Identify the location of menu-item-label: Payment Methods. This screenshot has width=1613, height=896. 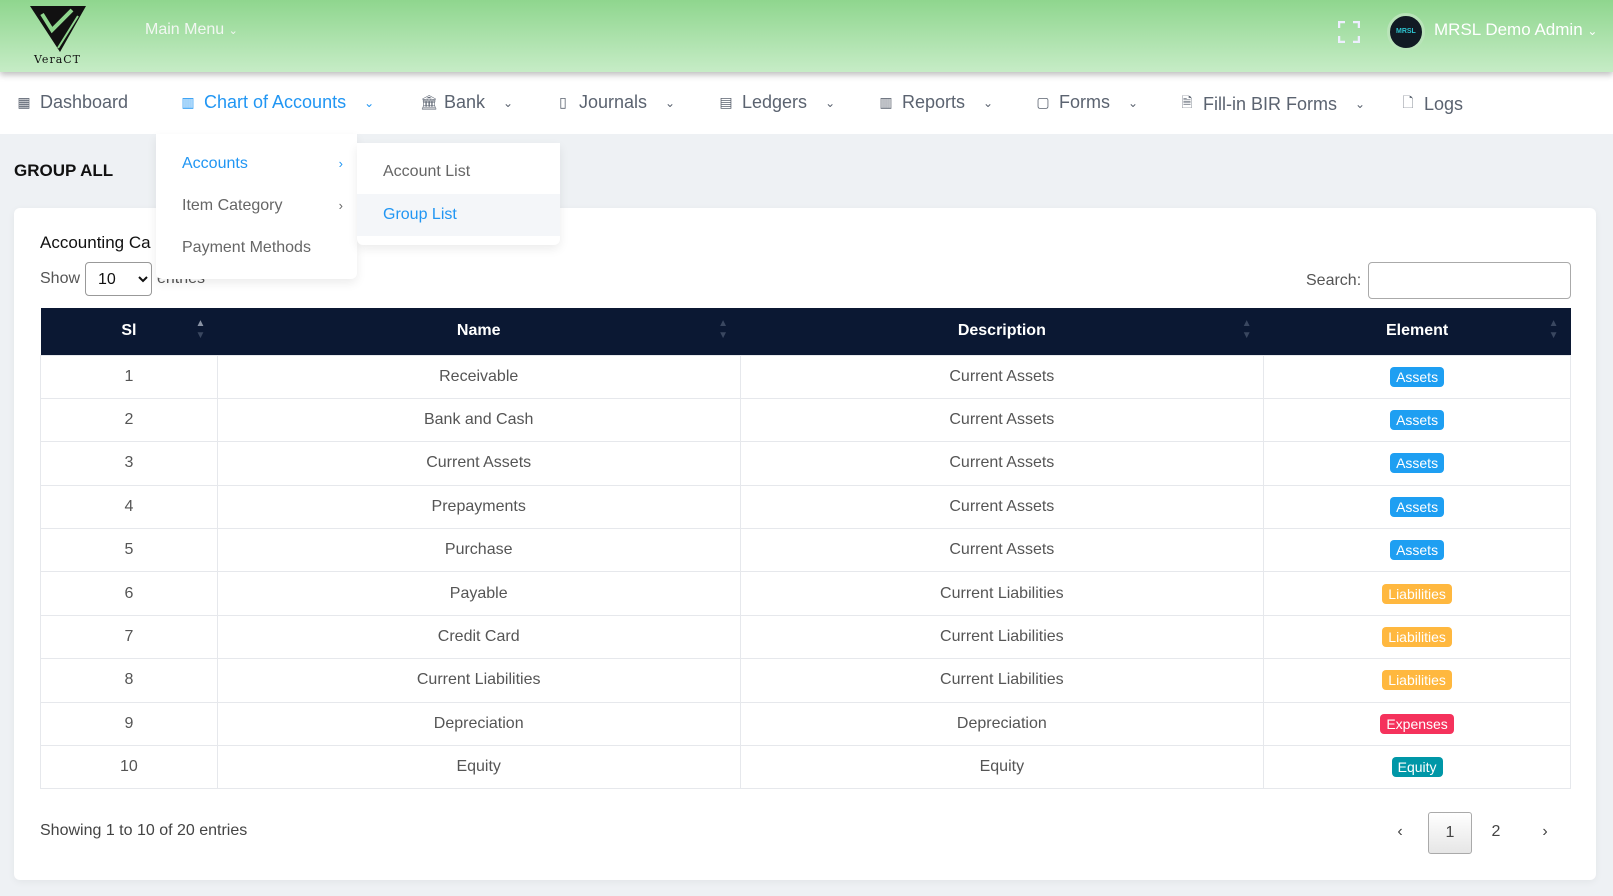
(246, 247).